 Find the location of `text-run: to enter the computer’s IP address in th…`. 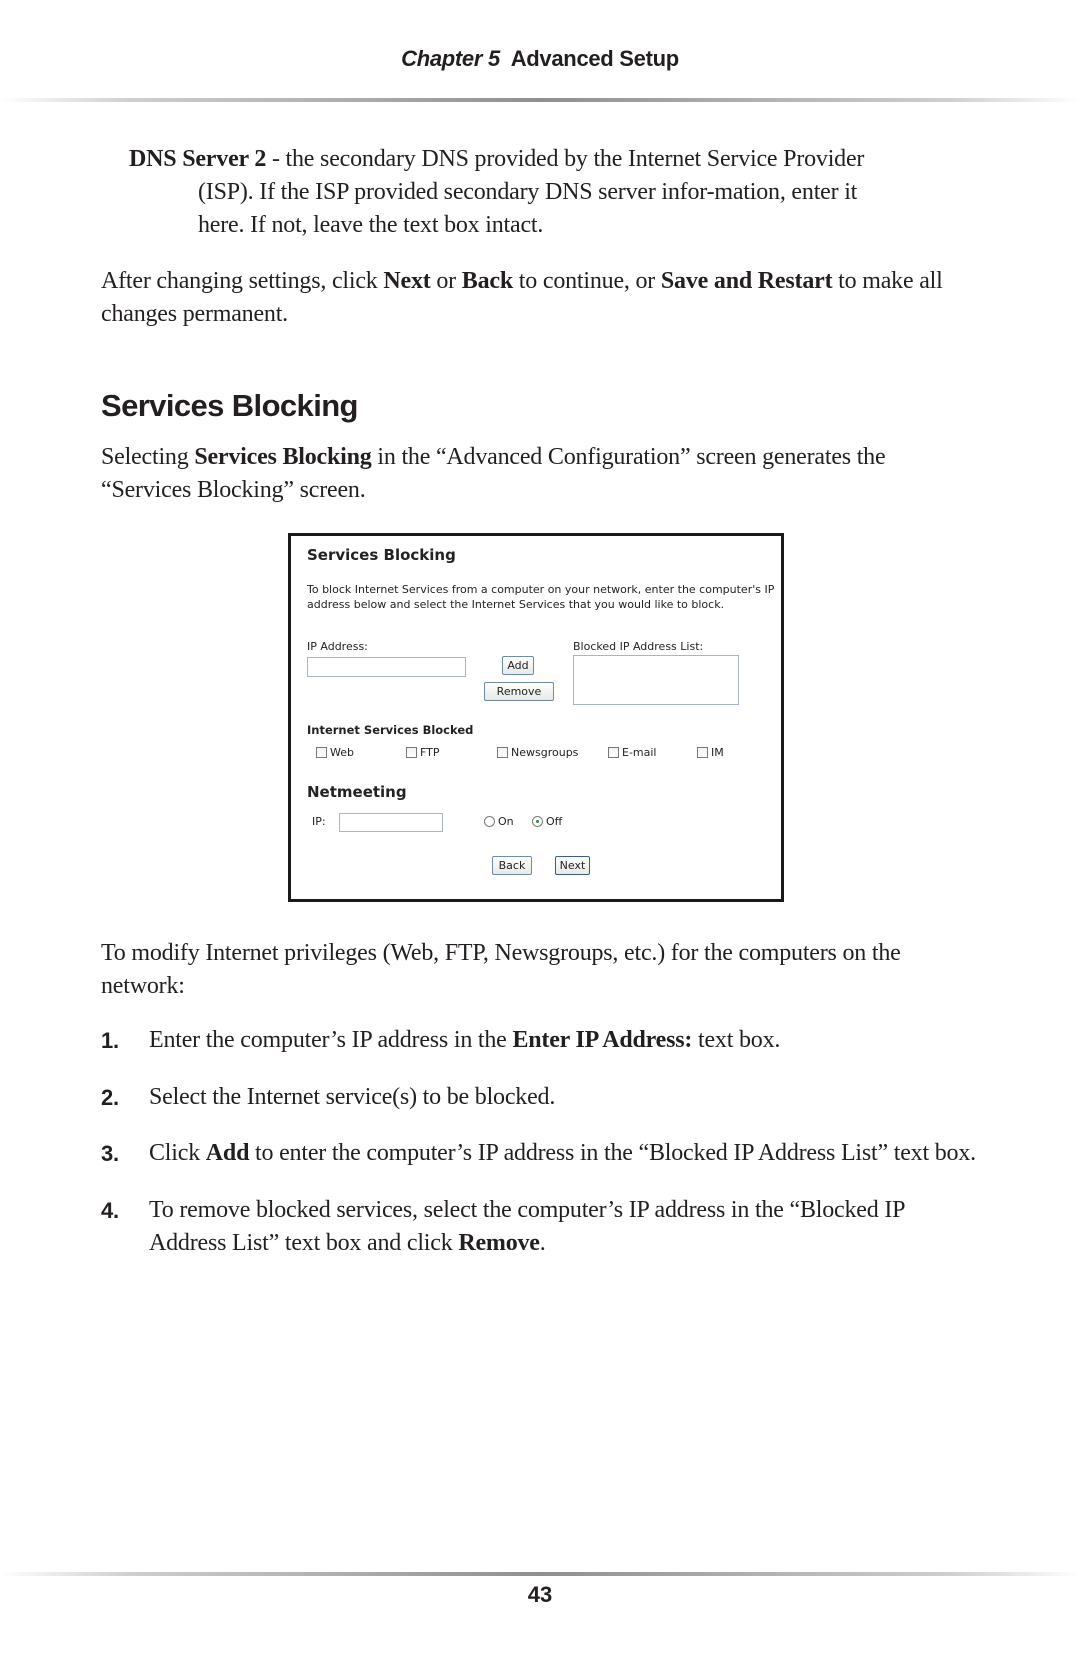

text-run: to enter the computer’s IP address in th… is located at coordinates (612, 1153).